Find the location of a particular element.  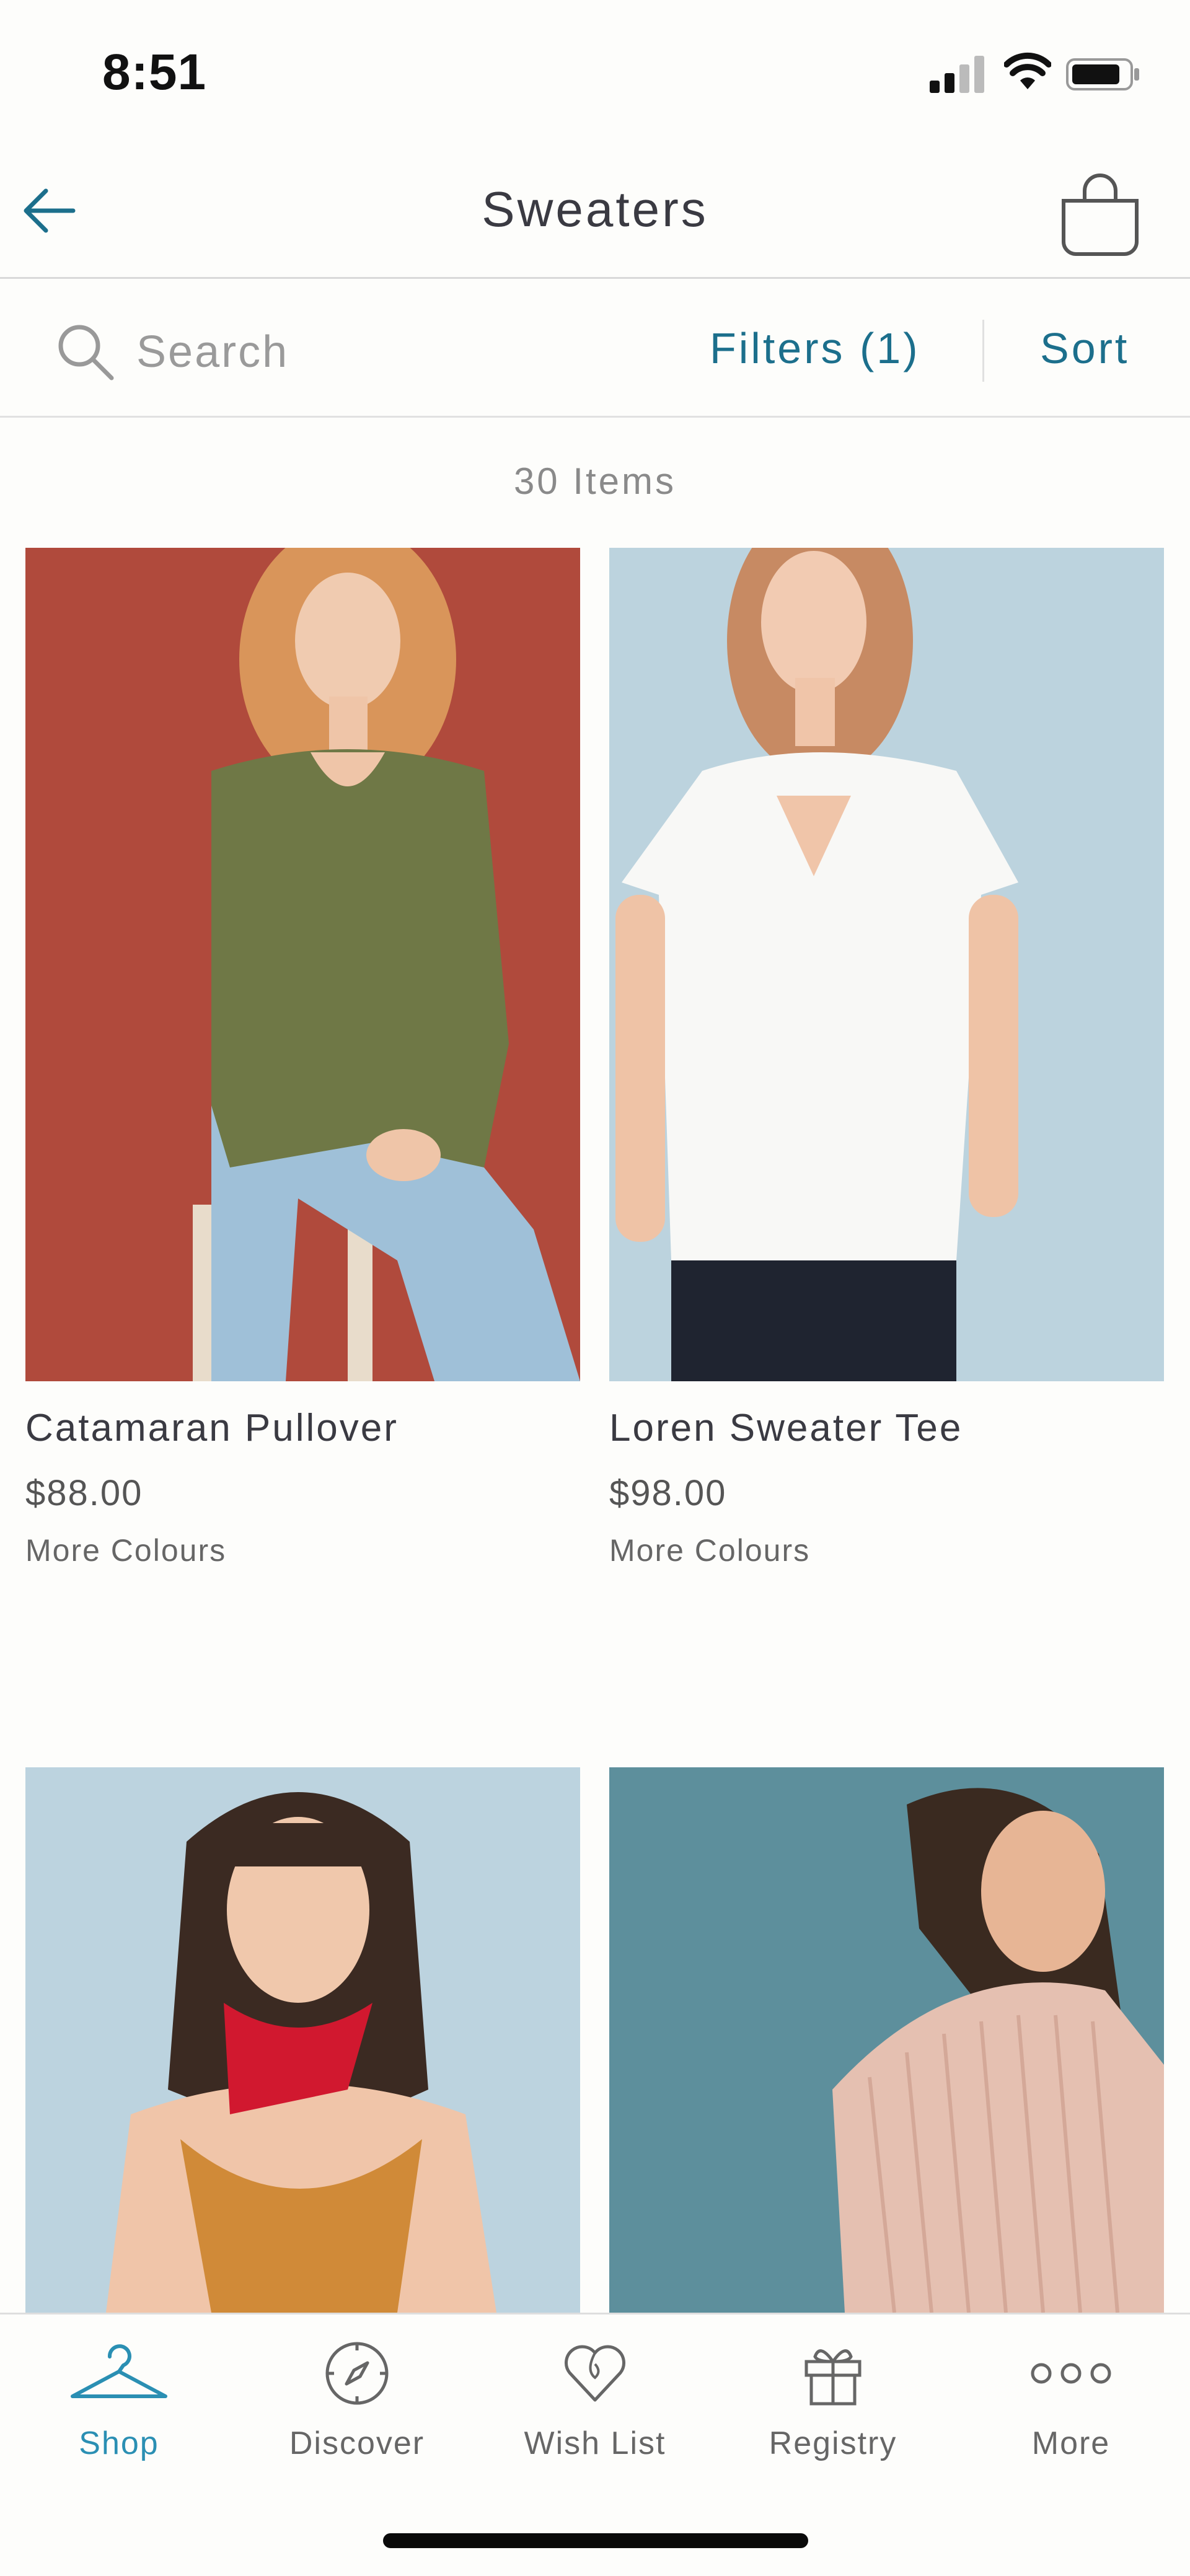

cellular-signal-icon is located at coordinates (957, 75).